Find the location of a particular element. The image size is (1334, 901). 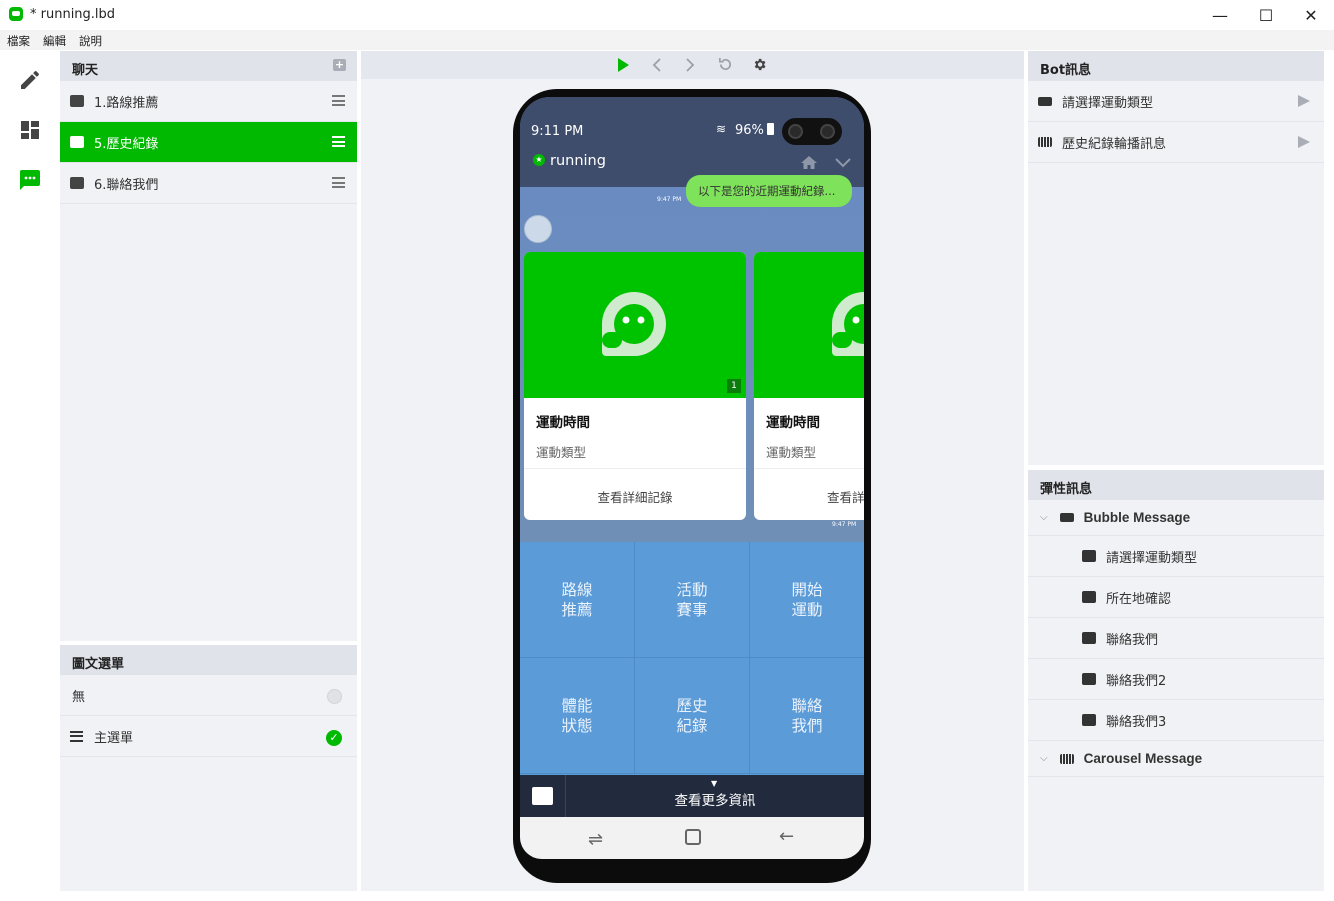

flex-item: 聯絡我們 is located at coordinates (1176, 638).